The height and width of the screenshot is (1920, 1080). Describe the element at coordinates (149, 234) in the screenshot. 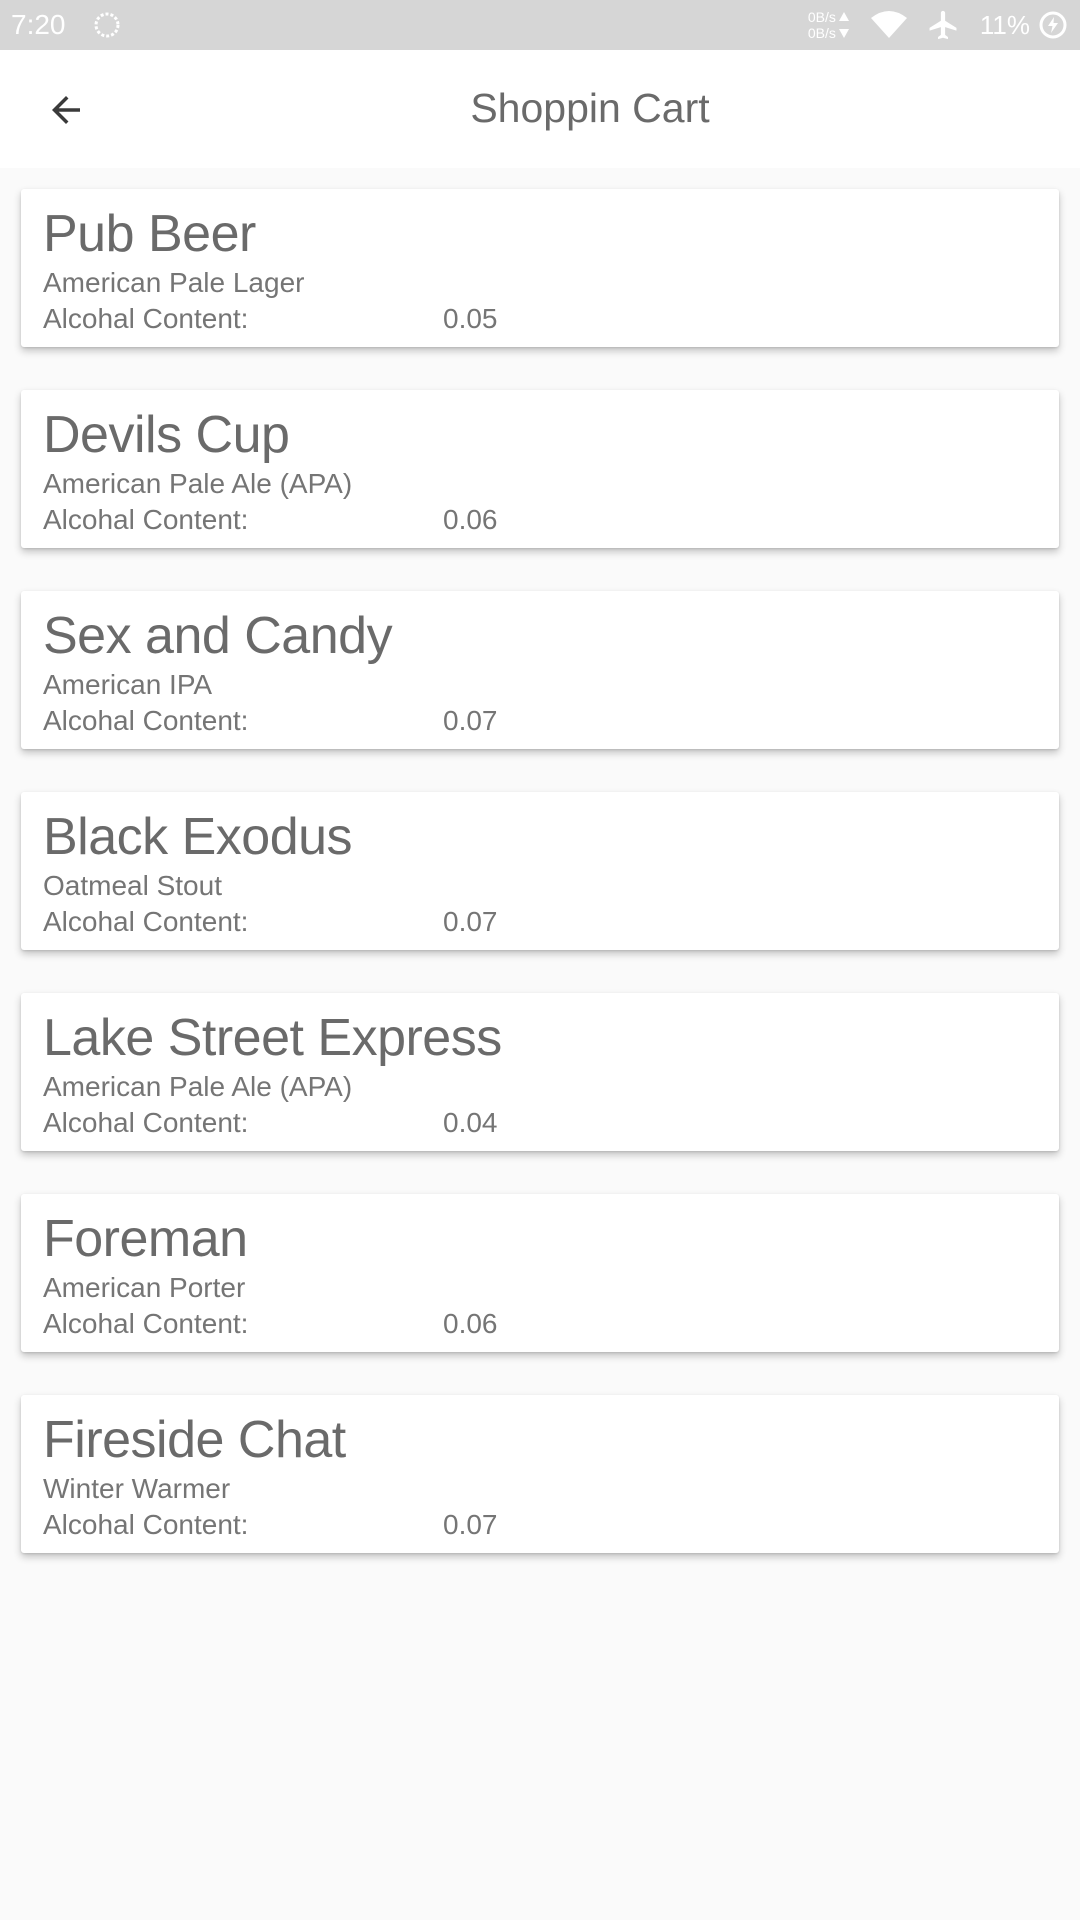

I see `beer-name: Pub Beer` at that location.